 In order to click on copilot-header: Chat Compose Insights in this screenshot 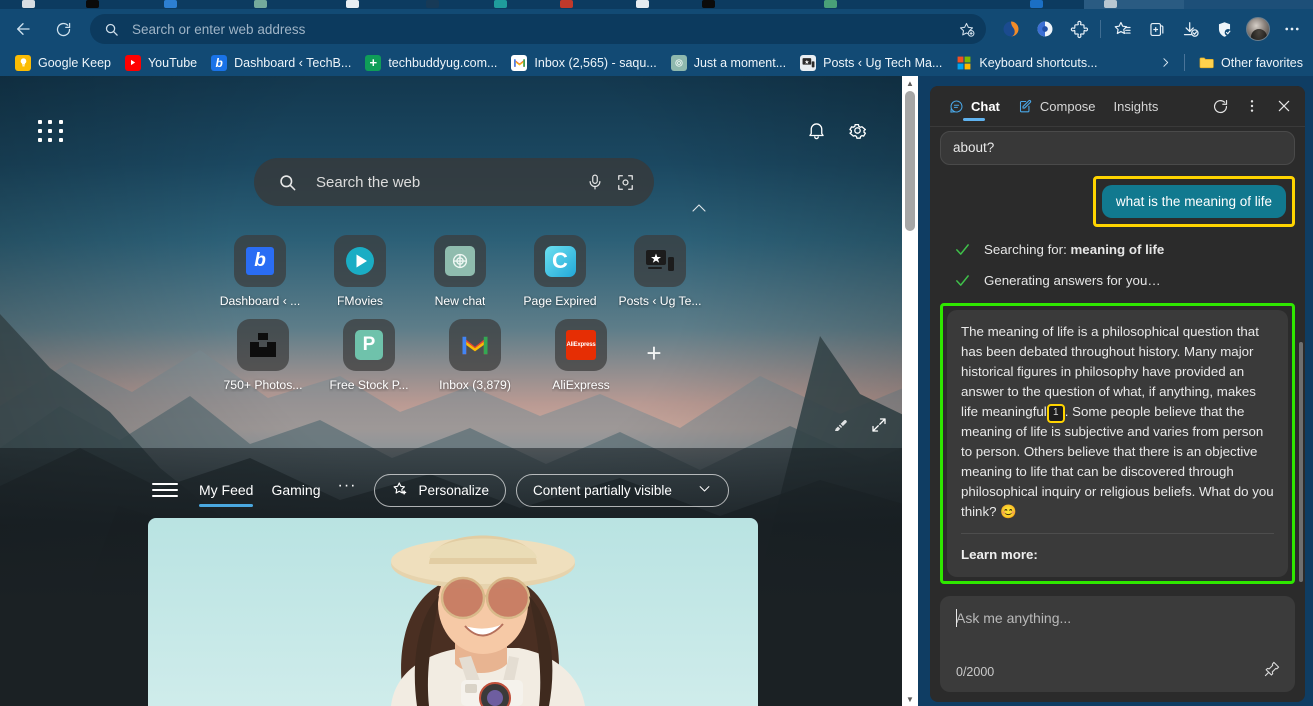, I will do `click(1117, 106)`.